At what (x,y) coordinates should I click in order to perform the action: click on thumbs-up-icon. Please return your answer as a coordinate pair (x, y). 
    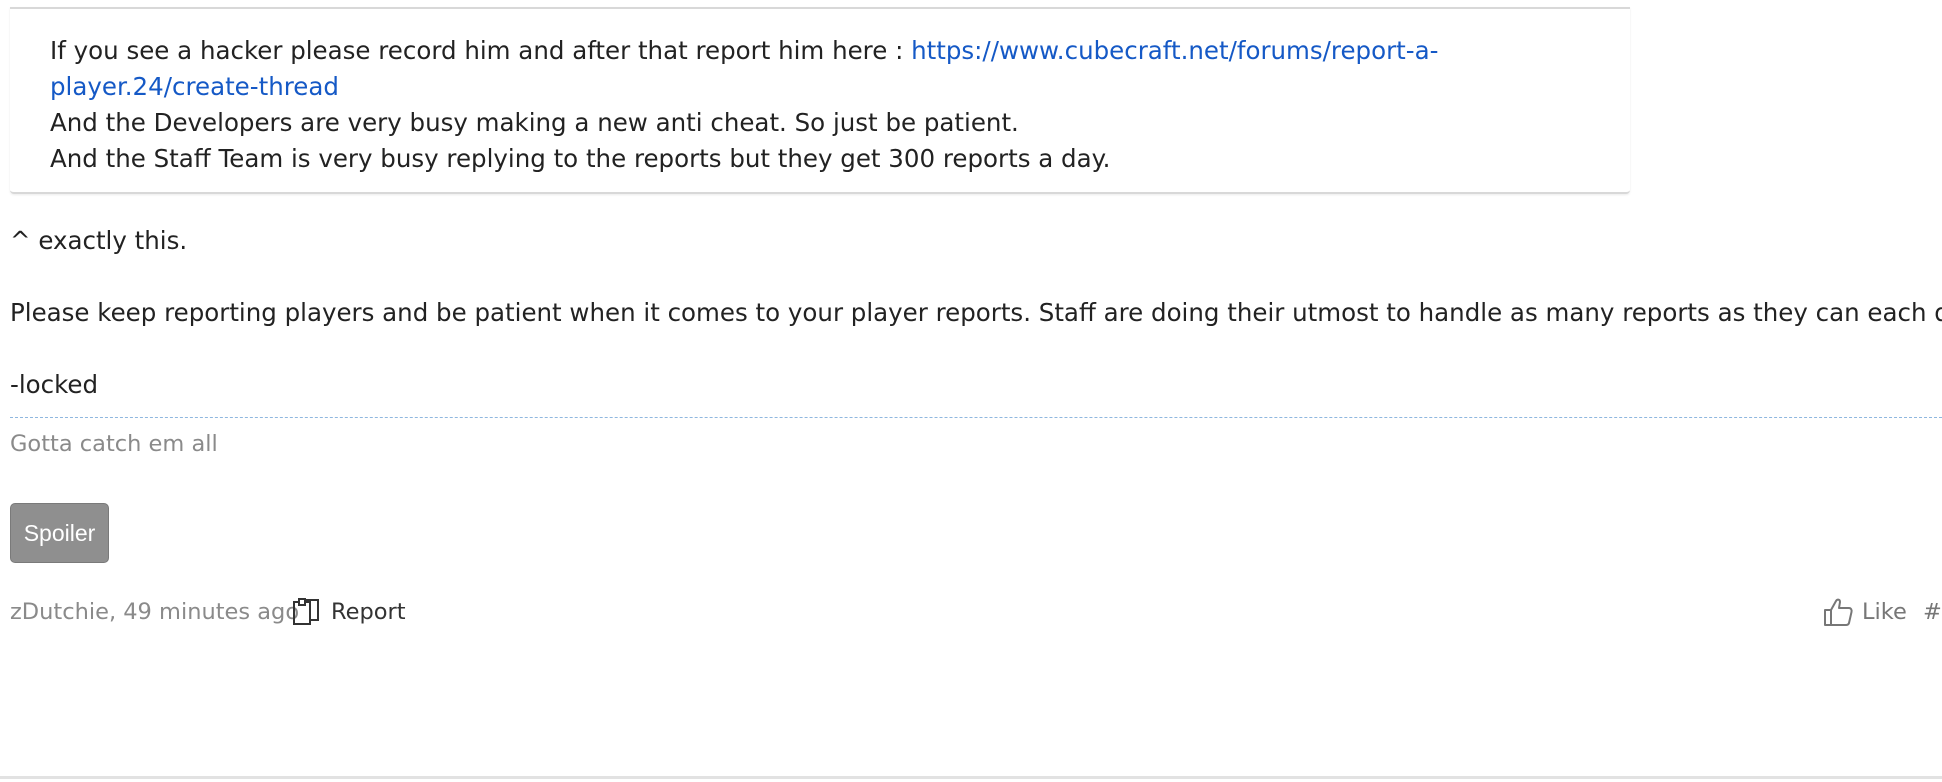
    Looking at the image, I should click on (1838, 612).